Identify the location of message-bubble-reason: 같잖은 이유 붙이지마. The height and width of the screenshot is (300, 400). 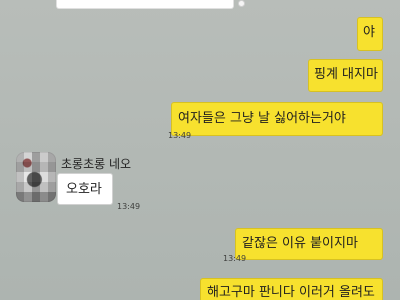
(309, 244).